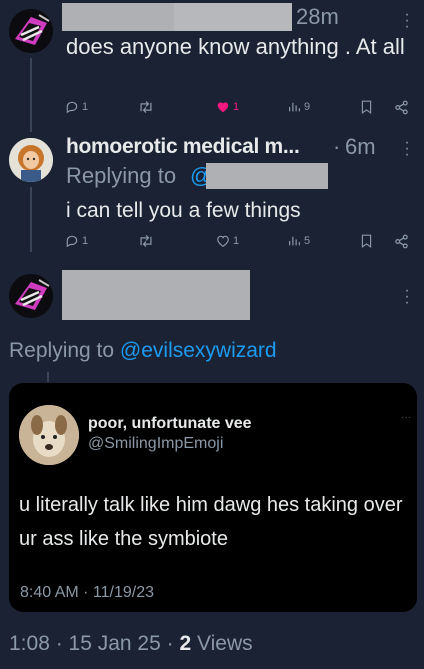 The height and width of the screenshot is (669, 424). Describe the element at coordinates (49, 435) in the screenshot. I see `quoted-avatar` at that location.